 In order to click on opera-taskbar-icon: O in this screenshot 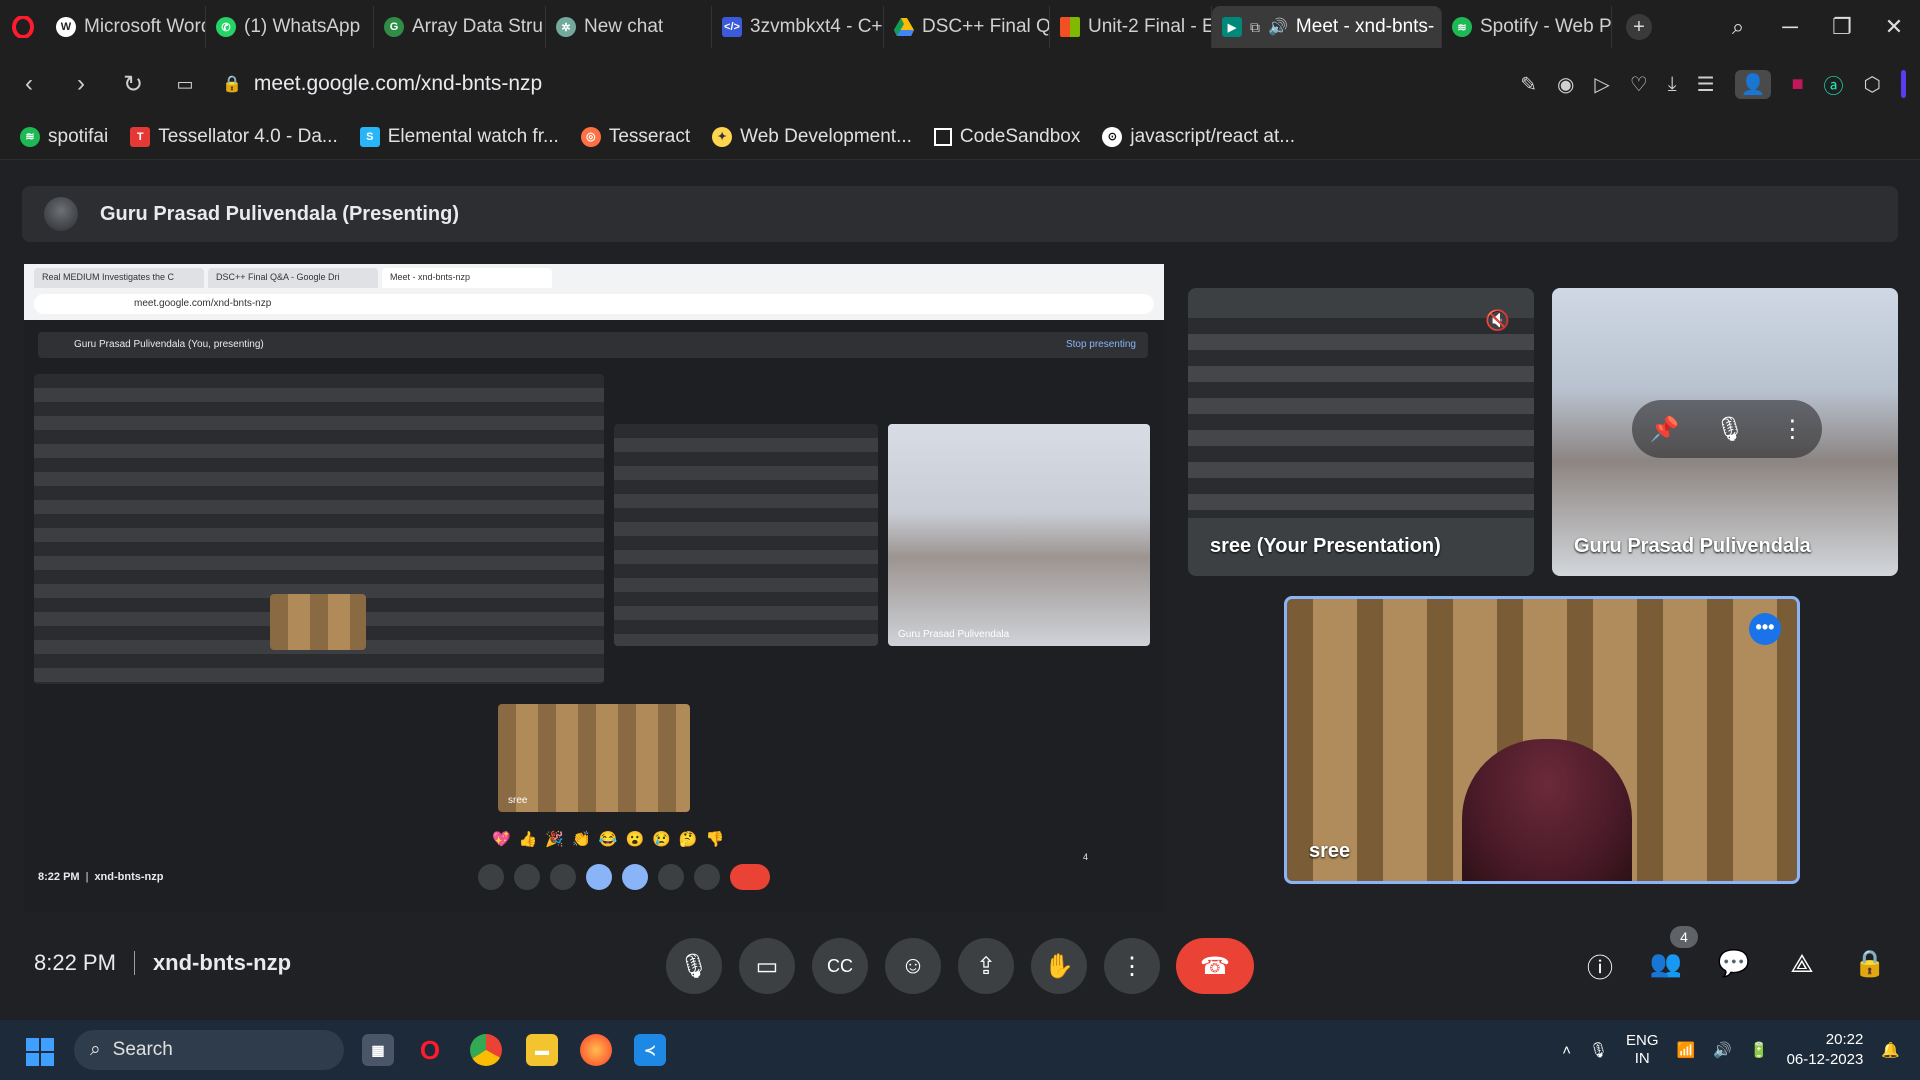, I will do `click(430, 1050)`.